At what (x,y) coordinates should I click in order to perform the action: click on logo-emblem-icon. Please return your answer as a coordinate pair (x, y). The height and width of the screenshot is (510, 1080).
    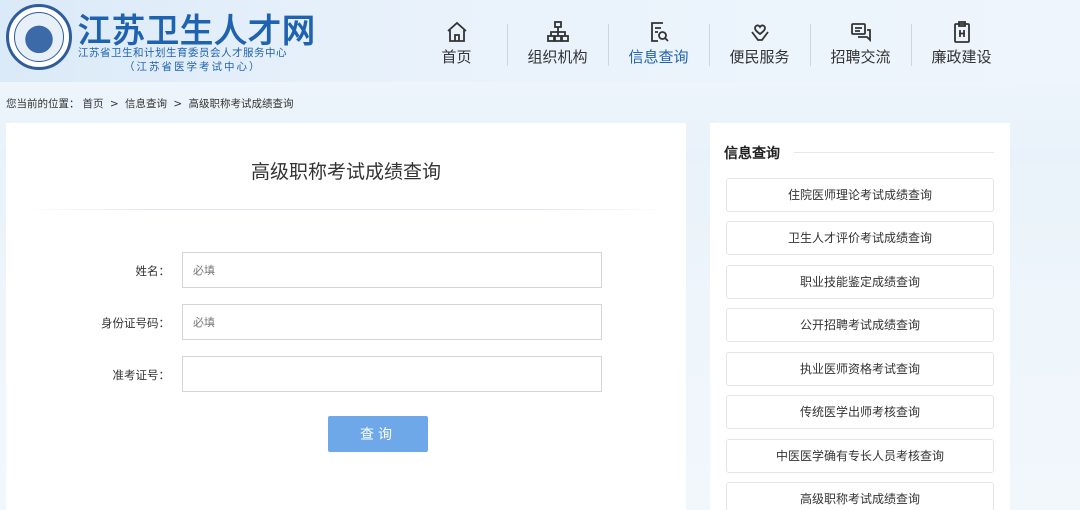
    Looking at the image, I should click on (39, 37).